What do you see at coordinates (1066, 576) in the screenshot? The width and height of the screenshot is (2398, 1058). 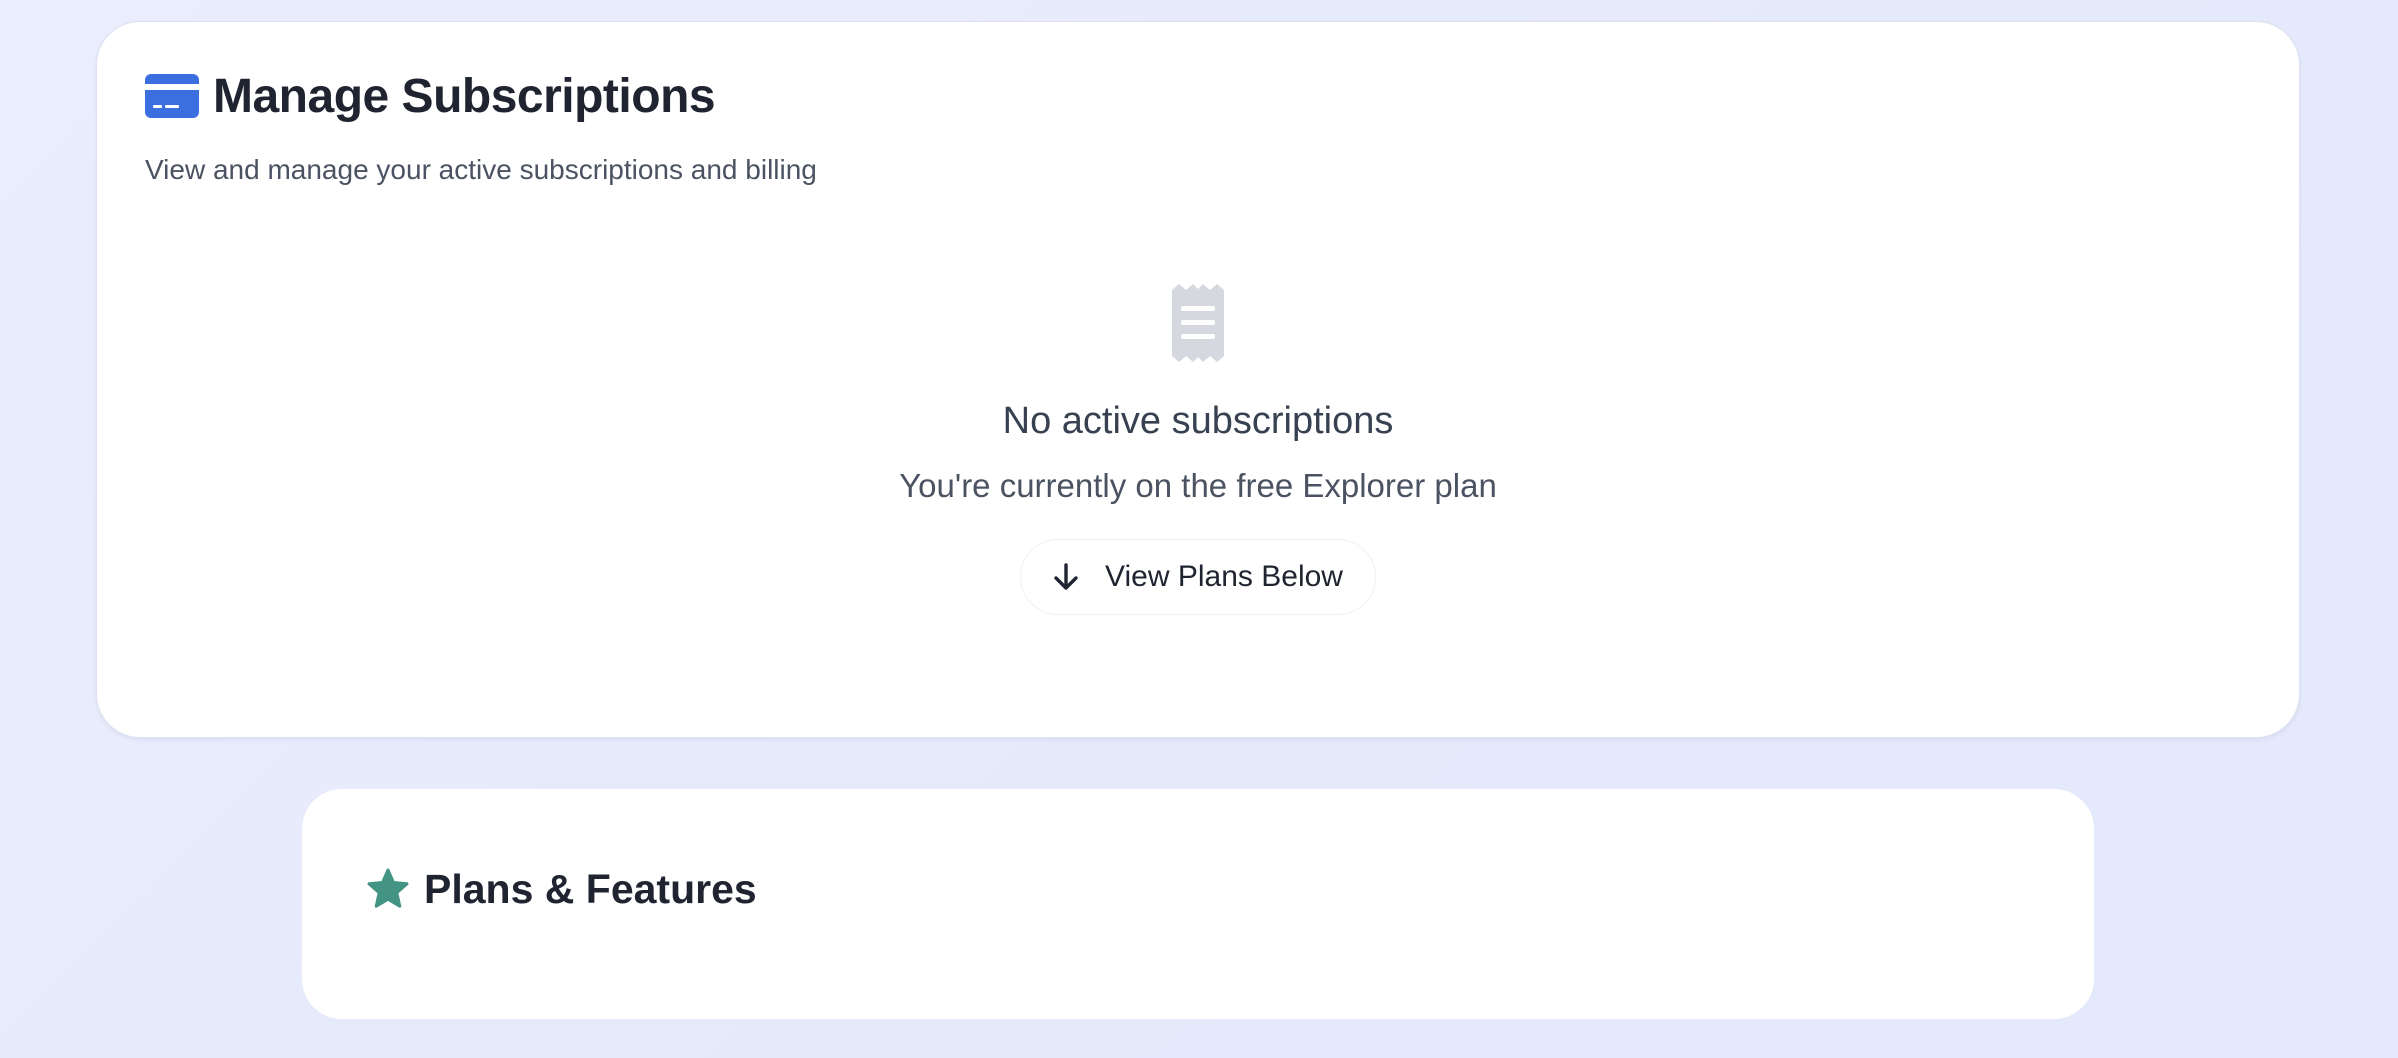 I see `arrow-down-icon` at bounding box center [1066, 576].